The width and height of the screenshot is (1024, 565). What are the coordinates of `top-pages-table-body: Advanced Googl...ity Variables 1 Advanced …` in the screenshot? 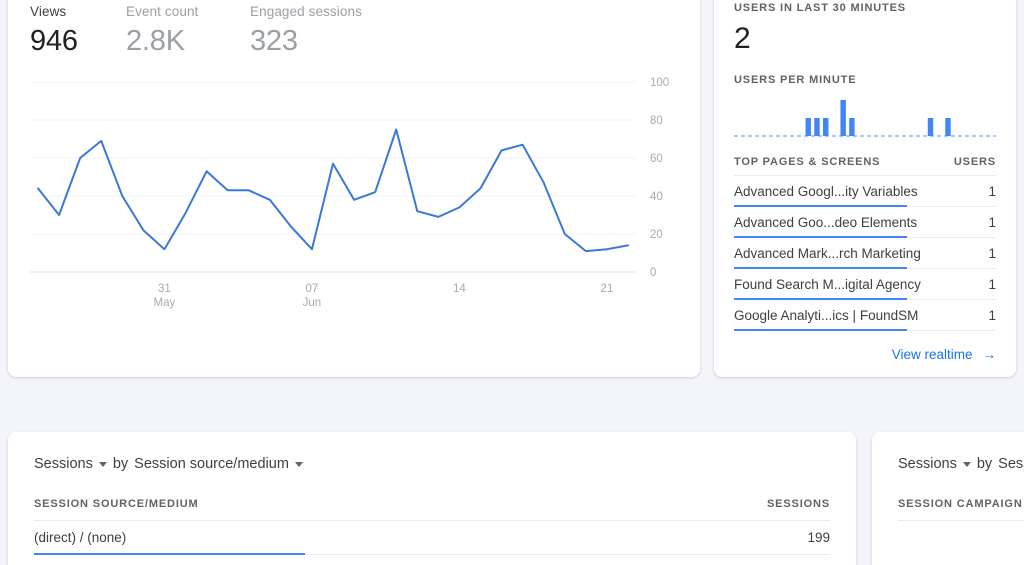 It's located at (865, 253).